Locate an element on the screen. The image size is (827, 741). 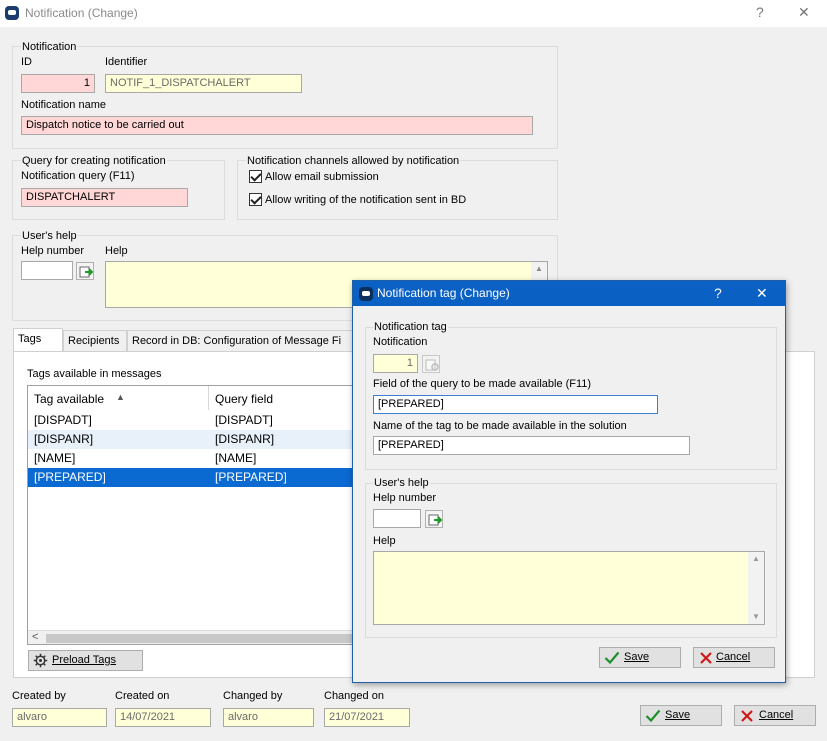
id-field: 1 is located at coordinates (58, 83).